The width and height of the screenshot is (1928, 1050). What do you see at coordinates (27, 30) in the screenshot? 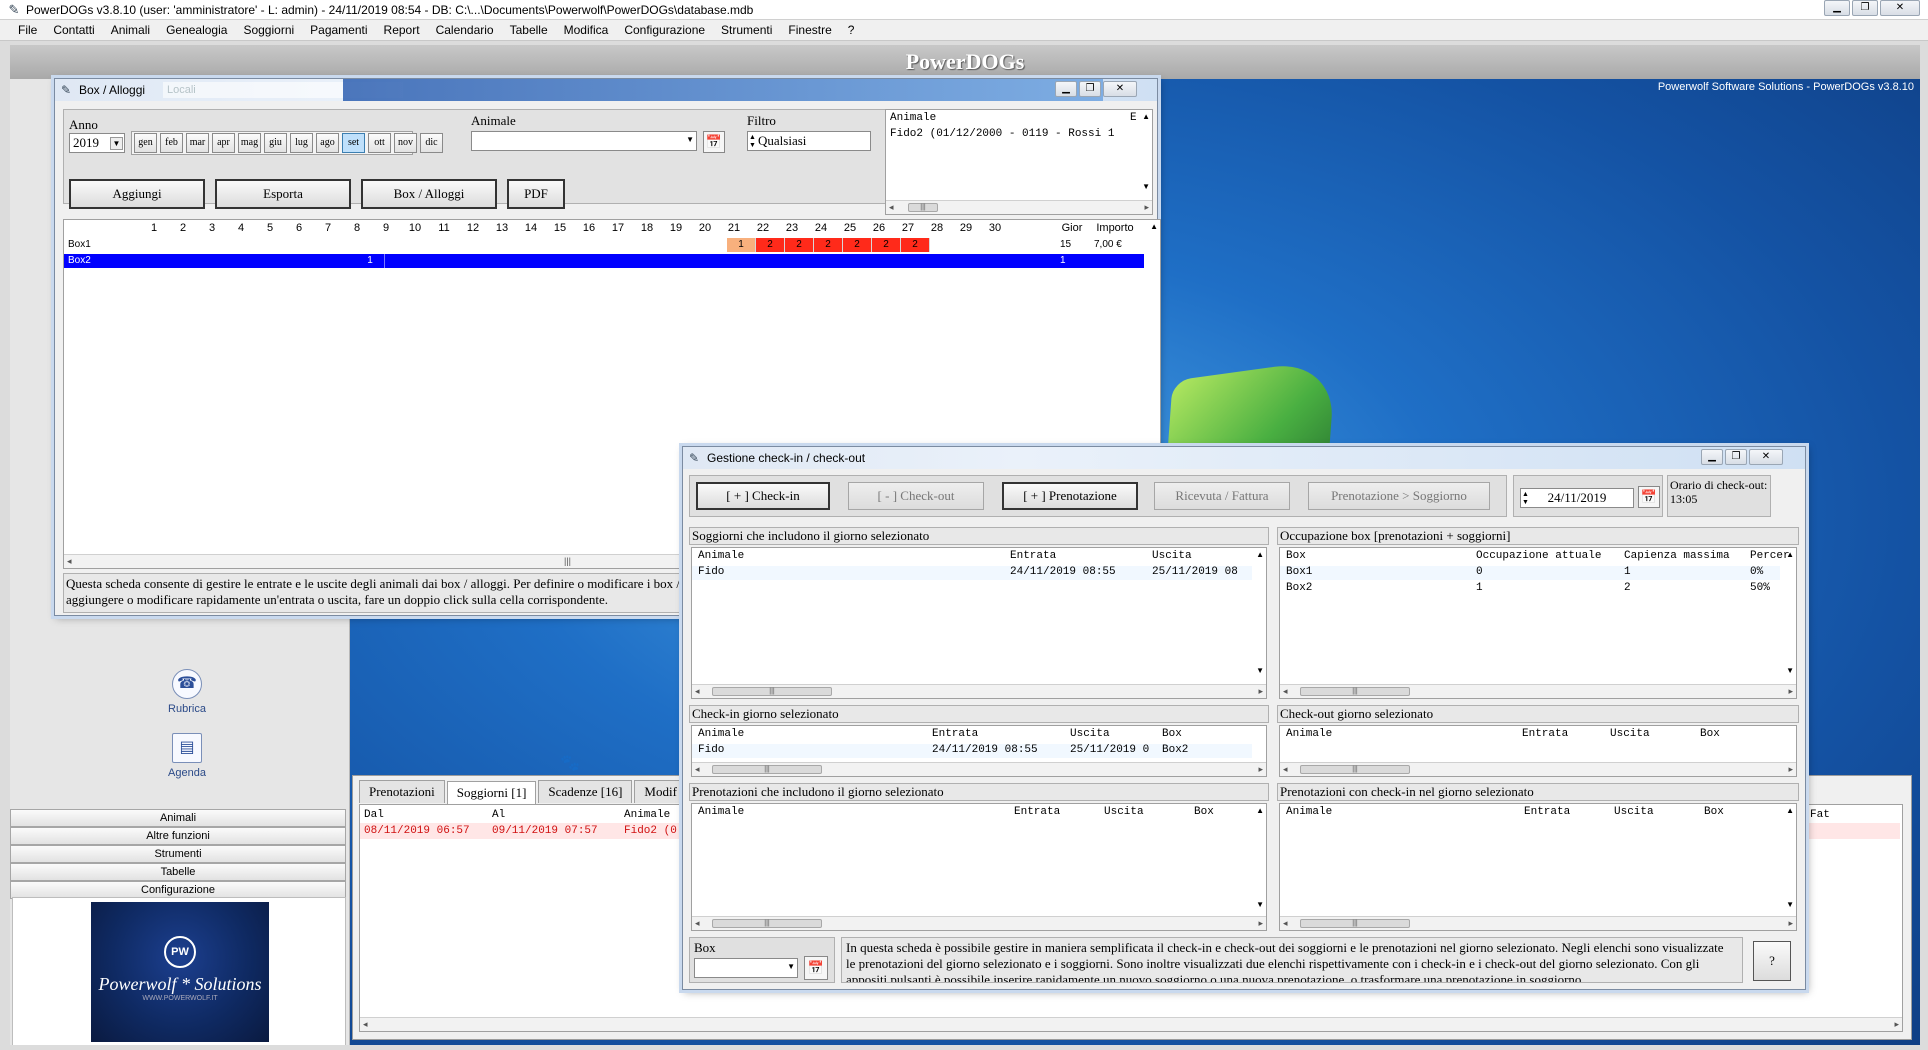
I see `menu-file: File` at bounding box center [27, 30].